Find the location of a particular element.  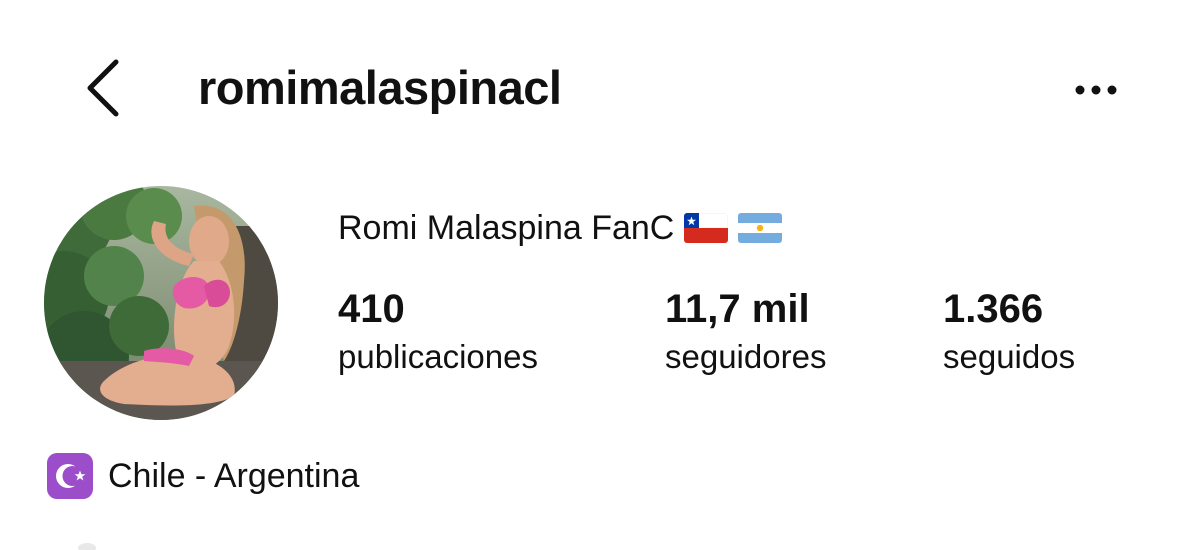

bio-text: Chile - Argentina is located at coordinates (234, 476).